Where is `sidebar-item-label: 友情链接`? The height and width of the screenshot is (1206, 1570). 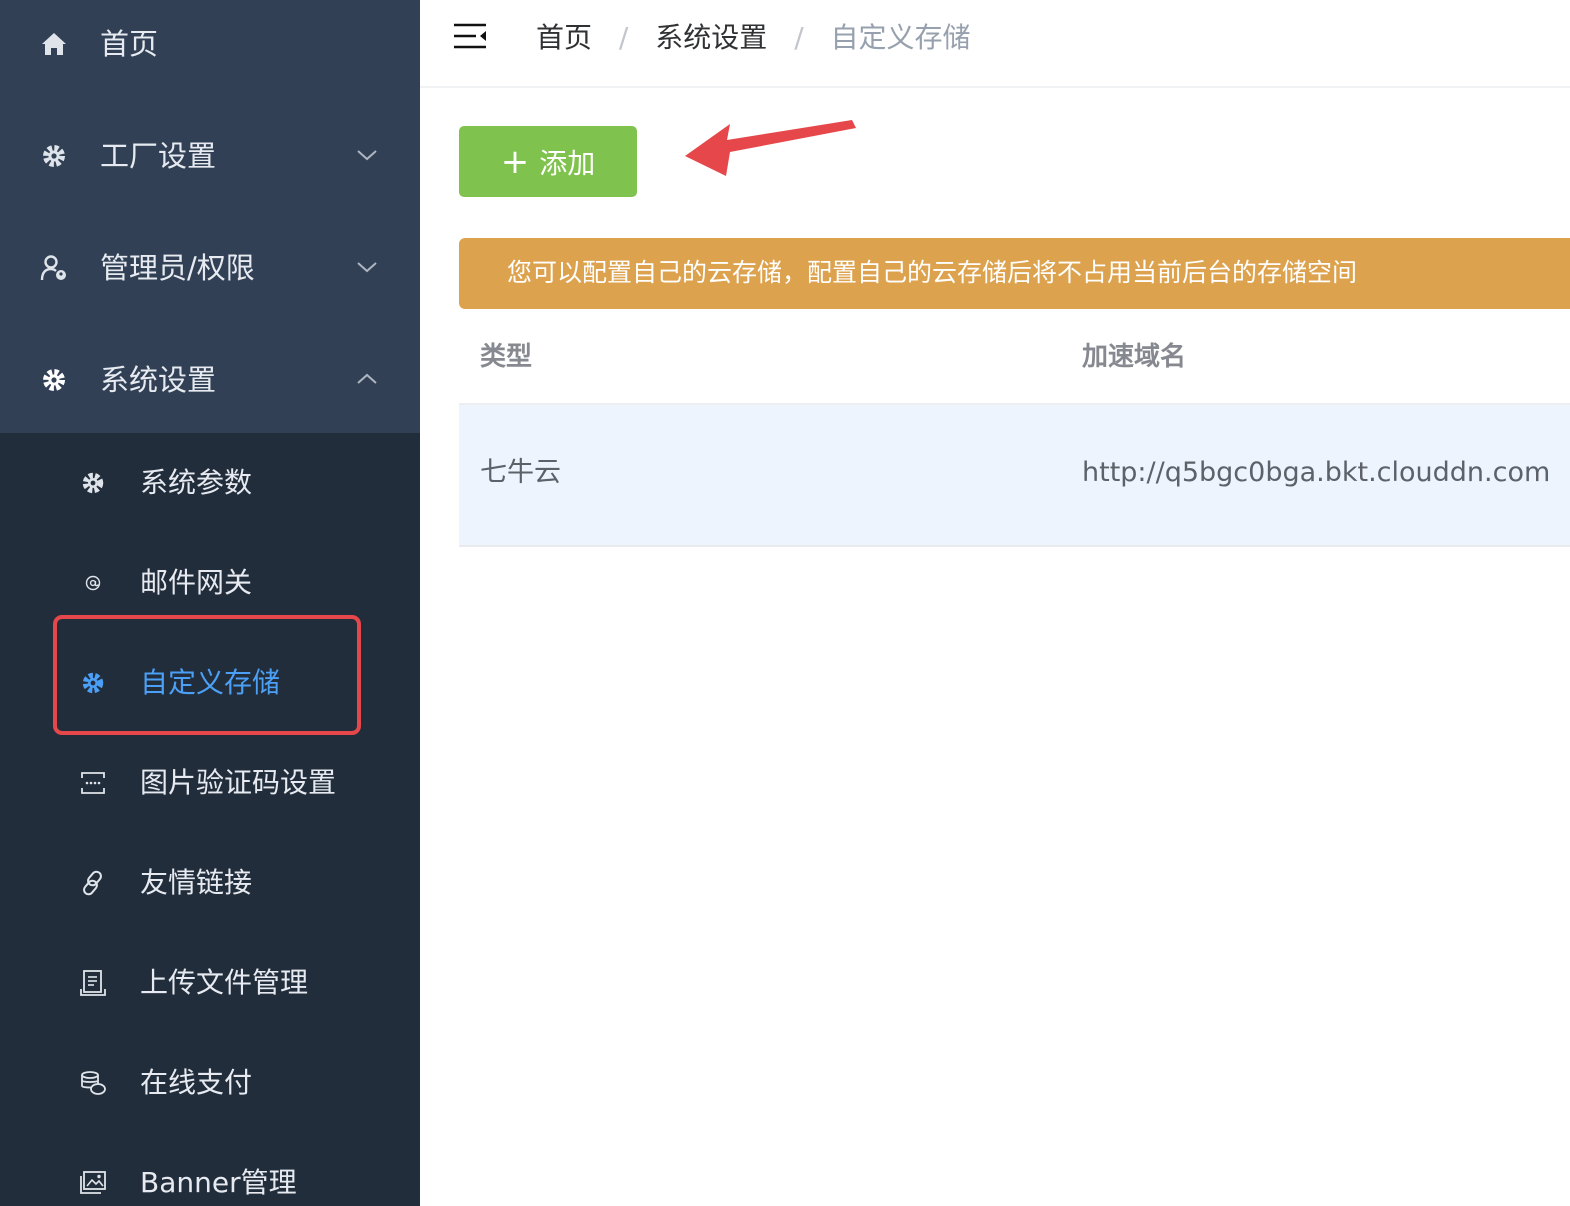 sidebar-item-label: 友情链接 is located at coordinates (196, 882).